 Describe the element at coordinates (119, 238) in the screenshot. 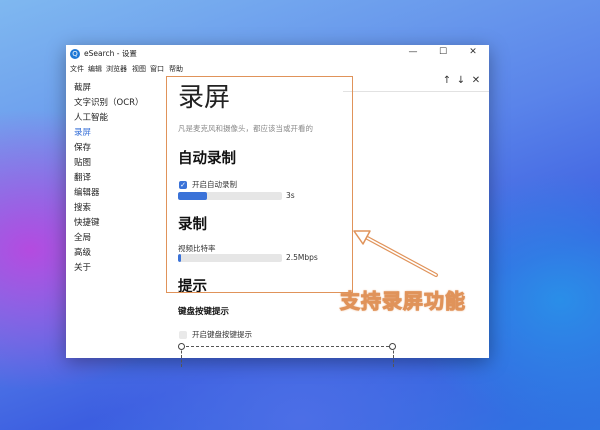

I see `sidebar-item-global: 全局` at that location.